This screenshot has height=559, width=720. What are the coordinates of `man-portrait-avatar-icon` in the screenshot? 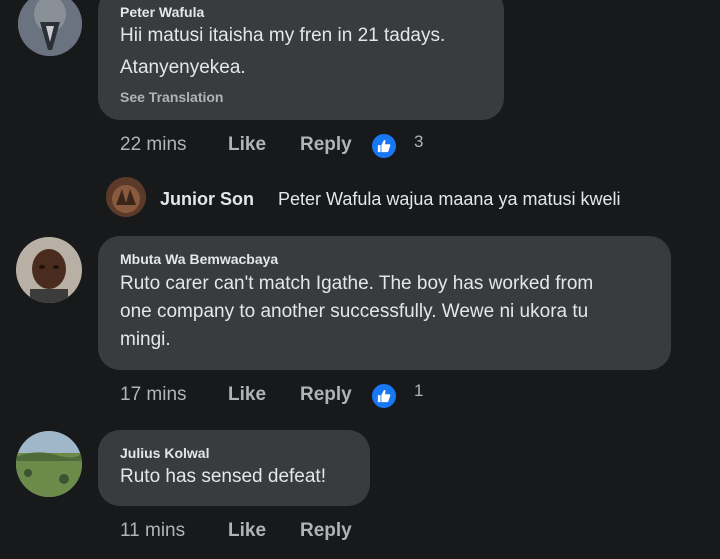 It's located at (49, 270).